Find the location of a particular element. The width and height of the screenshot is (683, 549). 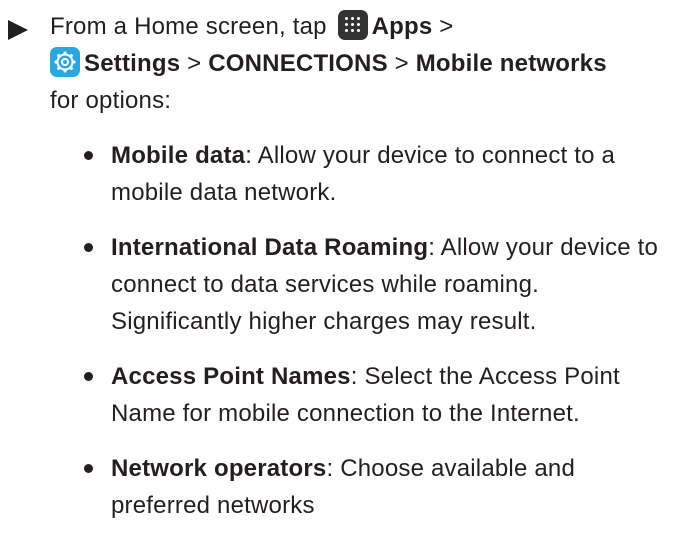

mobile-networks-label: Mobile networks is located at coordinates (511, 63).